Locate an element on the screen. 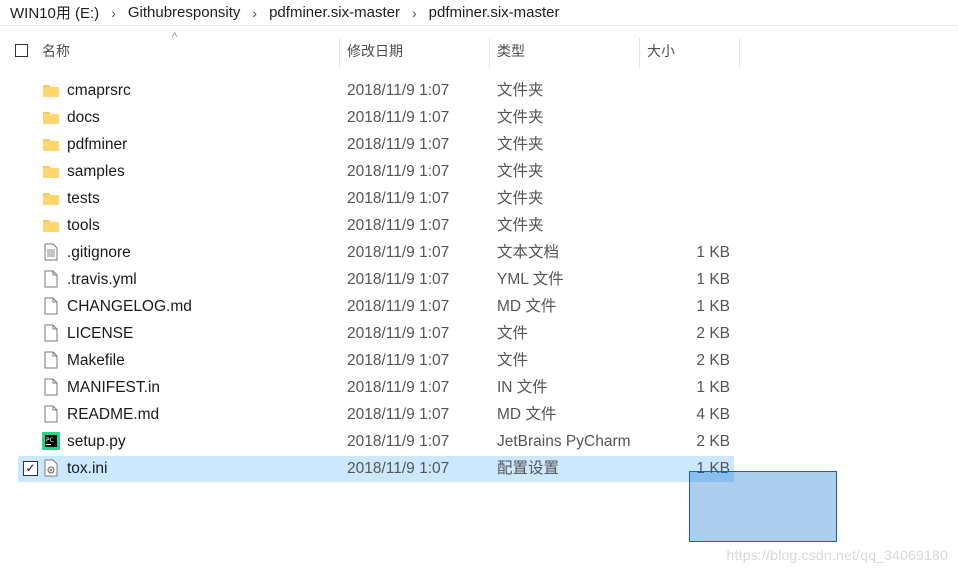 The height and width of the screenshot is (571, 958). file-type: 配置设置 is located at coordinates (528, 468).